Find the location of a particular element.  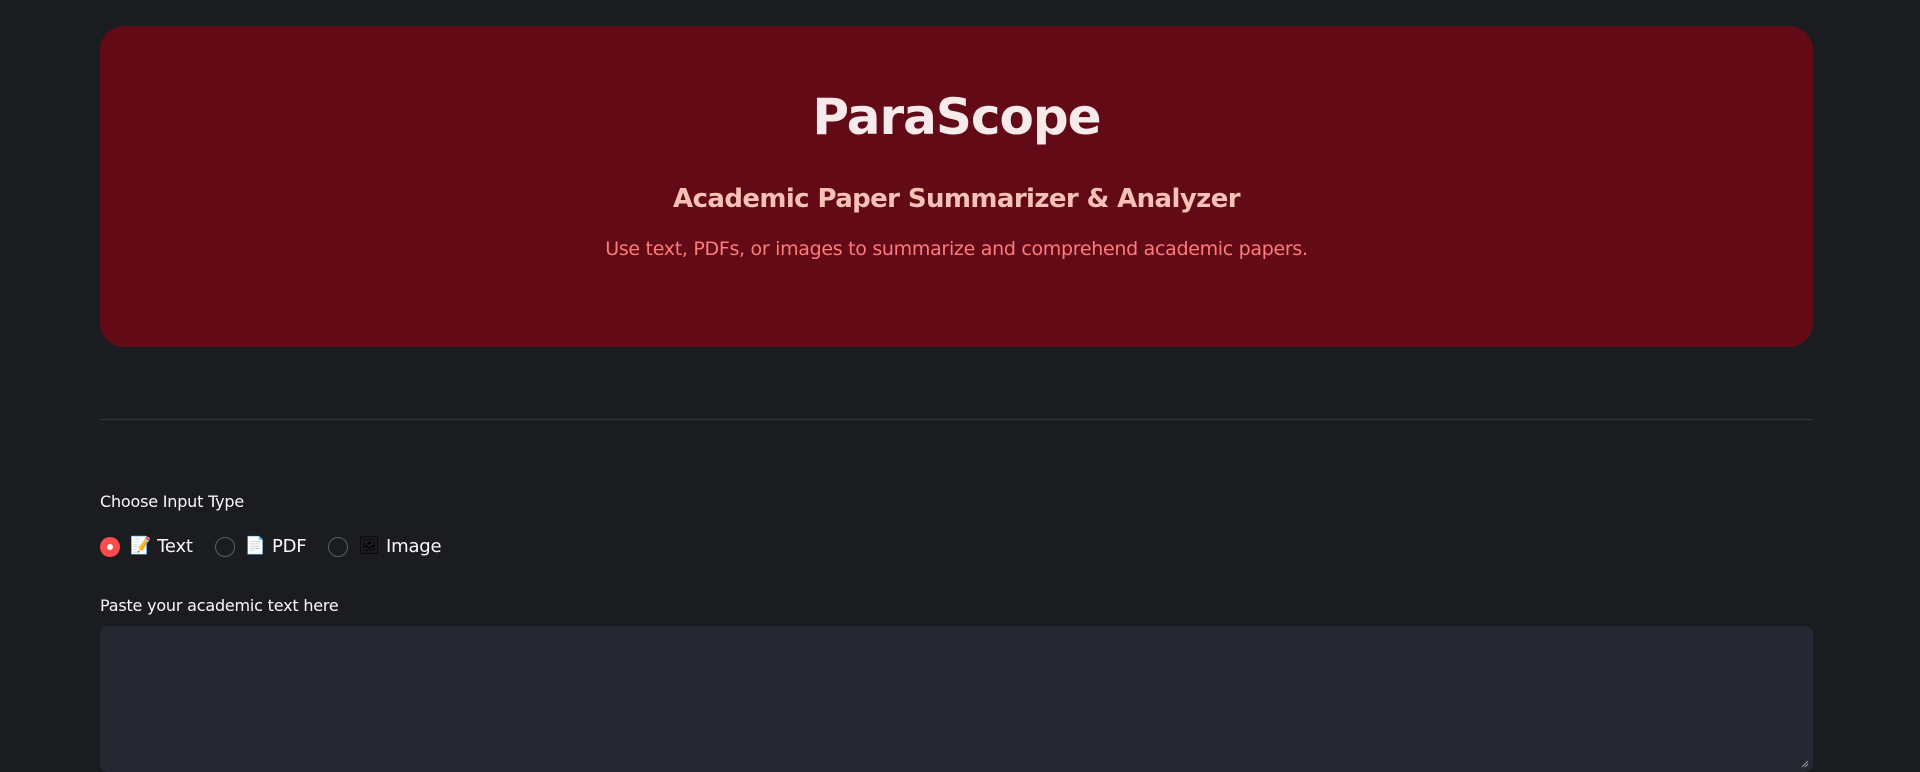

radio-button-pdf is located at coordinates (224, 546).